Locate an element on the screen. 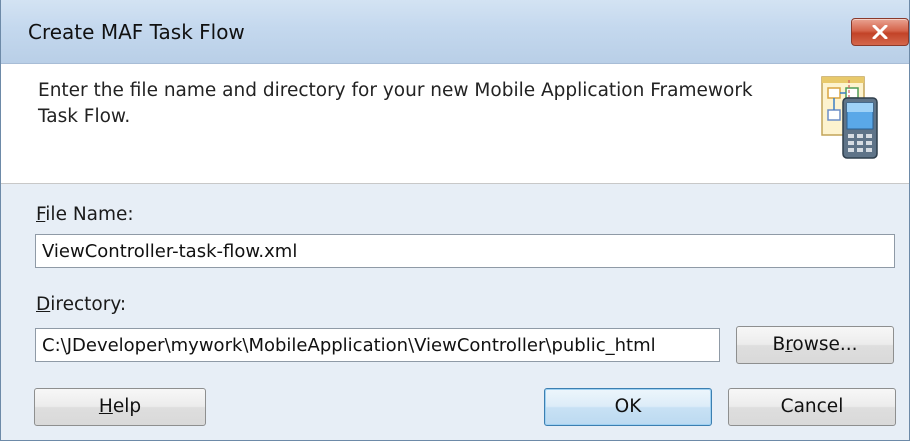  cancel-button: Cancel is located at coordinates (812, 407).